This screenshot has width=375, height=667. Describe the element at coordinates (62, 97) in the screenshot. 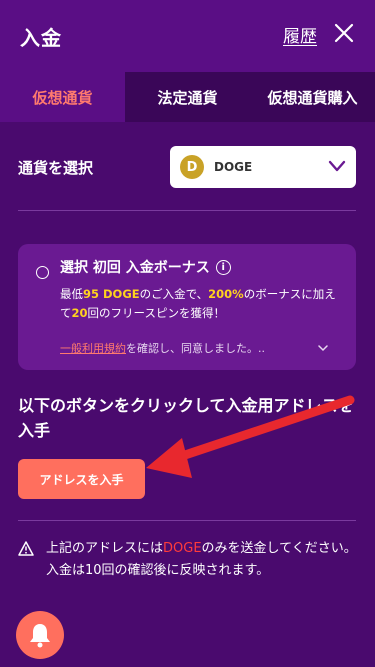

I see `tab-crypto: 仮想通貨` at that location.